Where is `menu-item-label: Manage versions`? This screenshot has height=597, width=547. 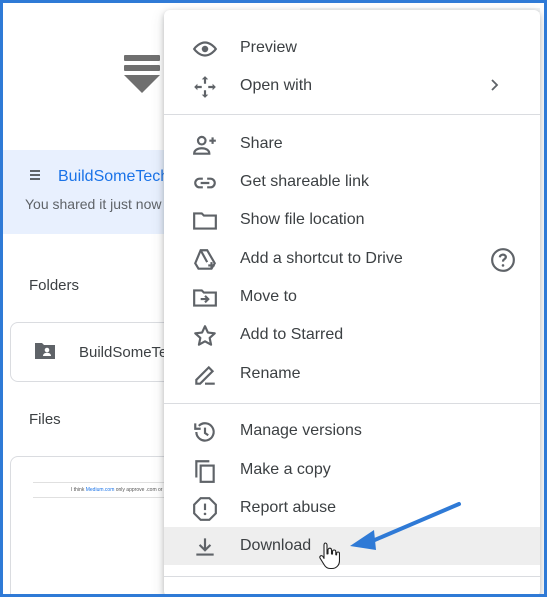 menu-item-label: Manage versions is located at coordinates (301, 430).